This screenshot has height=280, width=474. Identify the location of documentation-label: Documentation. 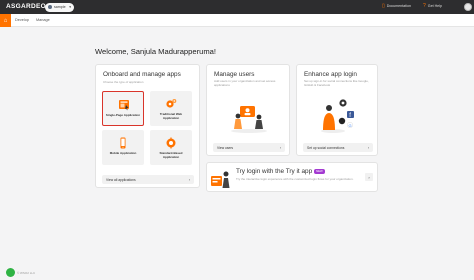
(398, 6).